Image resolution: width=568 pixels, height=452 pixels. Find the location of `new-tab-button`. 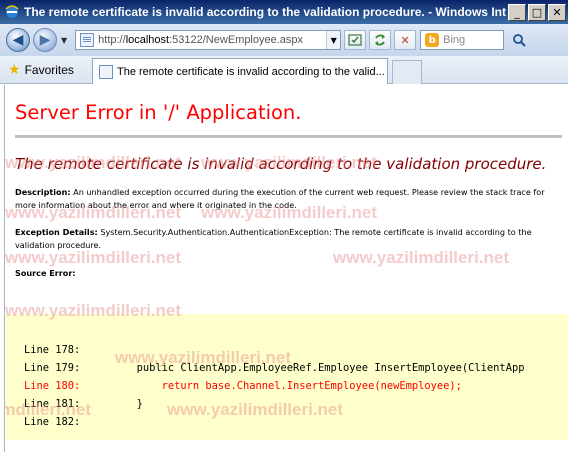

new-tab-button is located at coordinates (407, 72).